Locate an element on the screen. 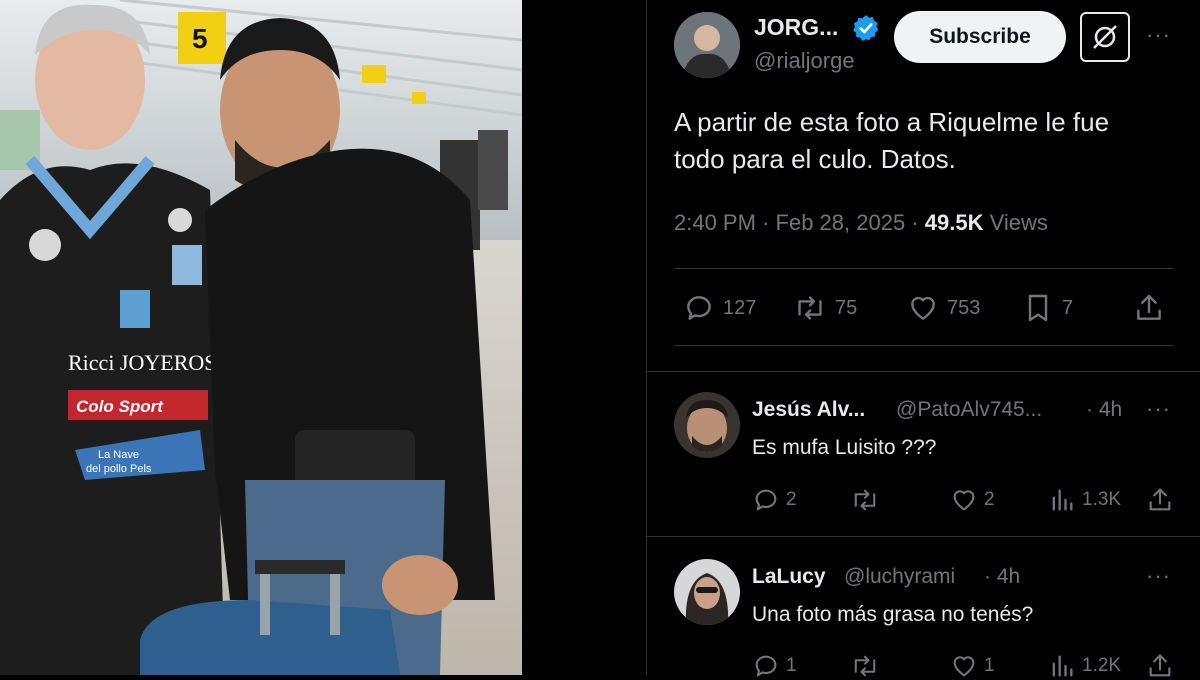  views-count: 1.3K is located at coordinates (1102, 499).